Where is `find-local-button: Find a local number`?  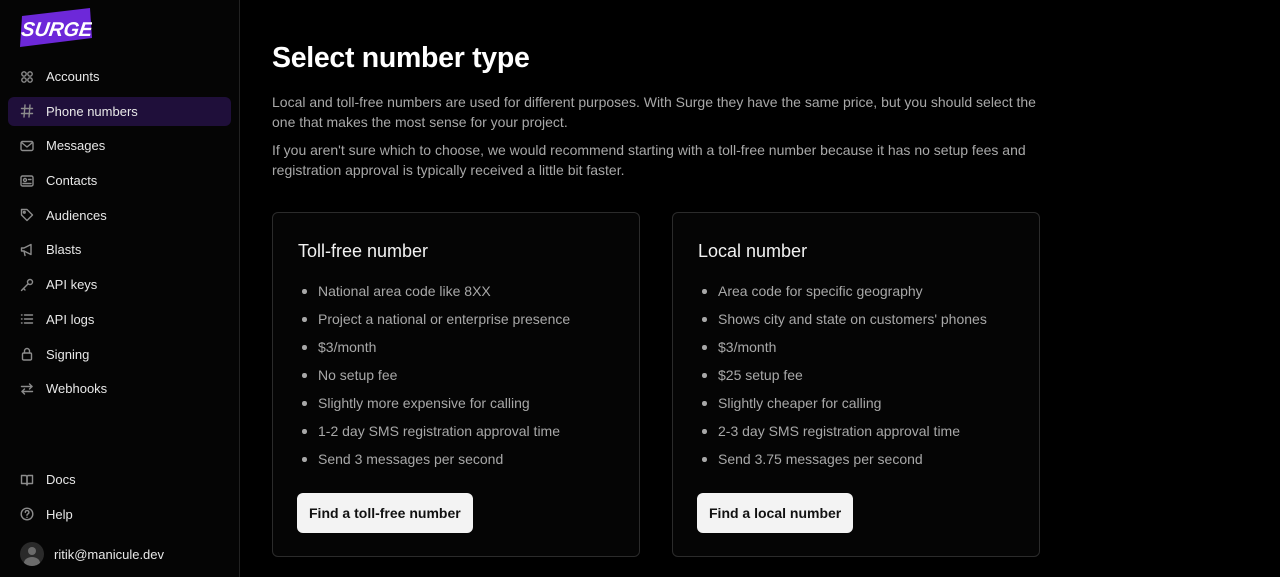
find-local-button: Find a local number is located at coordinates (775, 513).